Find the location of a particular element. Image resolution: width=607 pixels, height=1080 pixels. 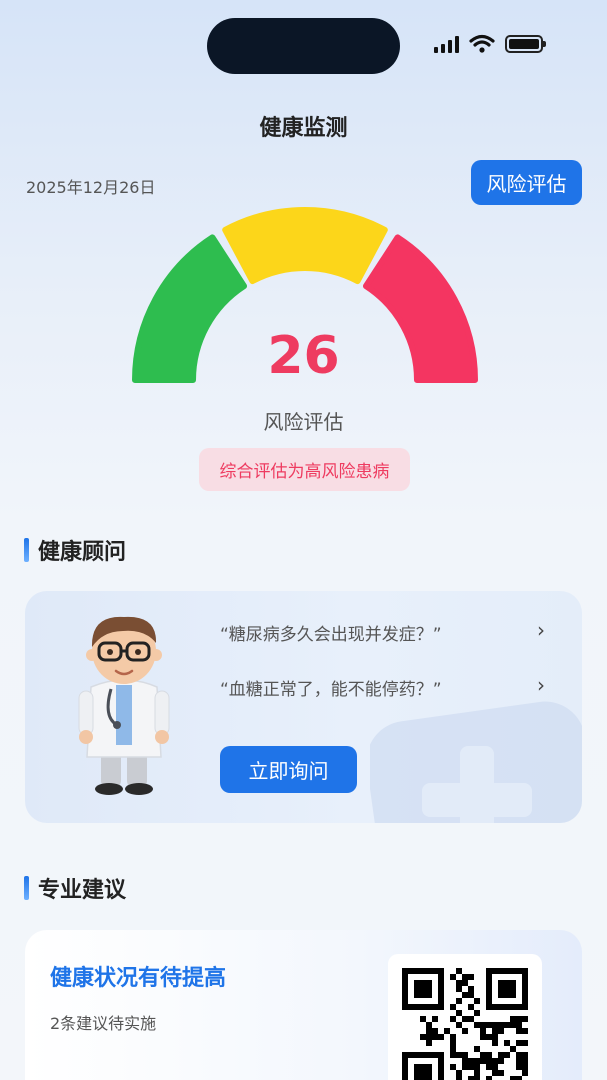

medical-cross-icon is located at coordinates (476, 762).